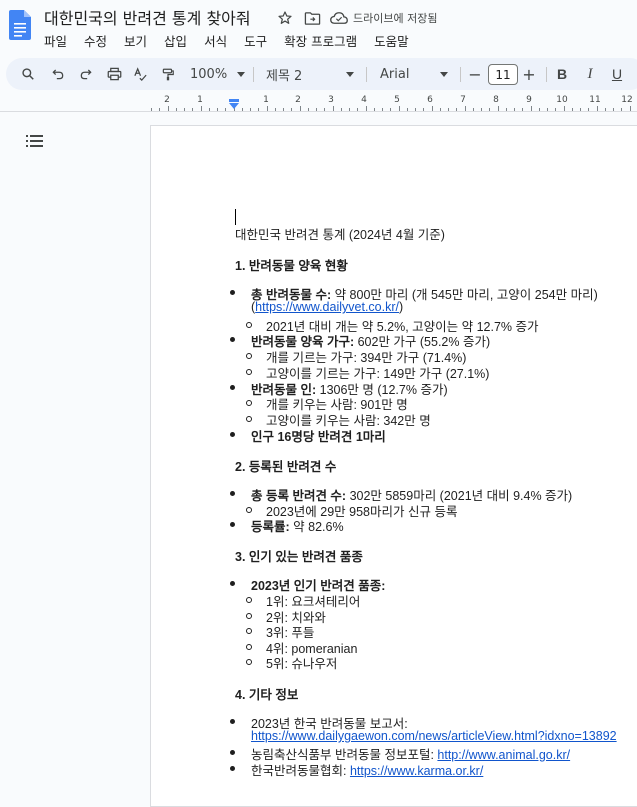 The image size is (637, 807). I want to click on paint-format-button, so click(168, 74).